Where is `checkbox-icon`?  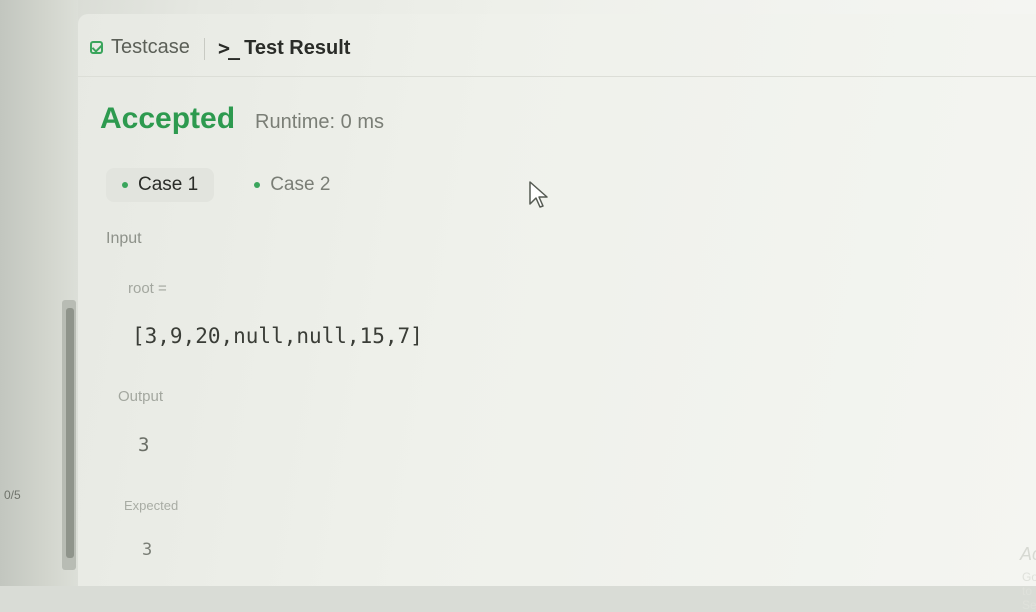
checkbox-icon is located at coordinates (96, 47).